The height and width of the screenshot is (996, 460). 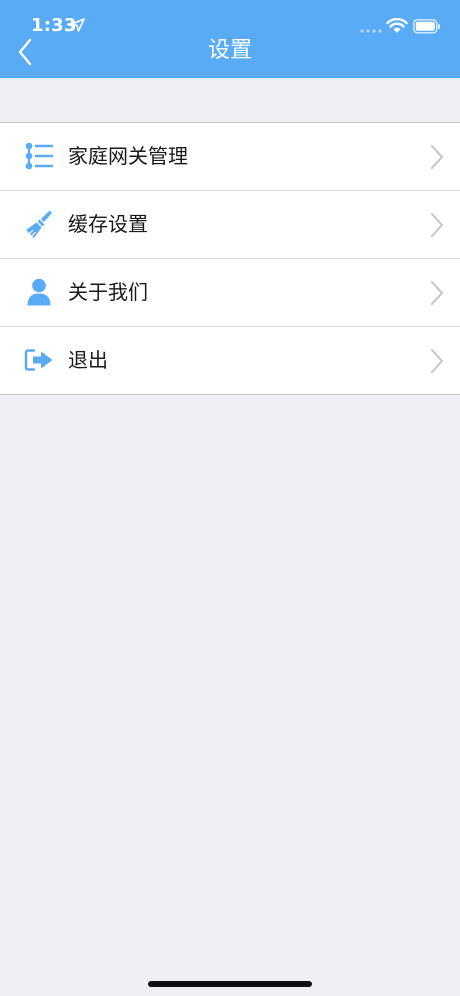 What do you see at coordinates (230, 293) in the screenshot?
I see `menu-item-about-us: 关于我们` at bounding box center [230, 293].